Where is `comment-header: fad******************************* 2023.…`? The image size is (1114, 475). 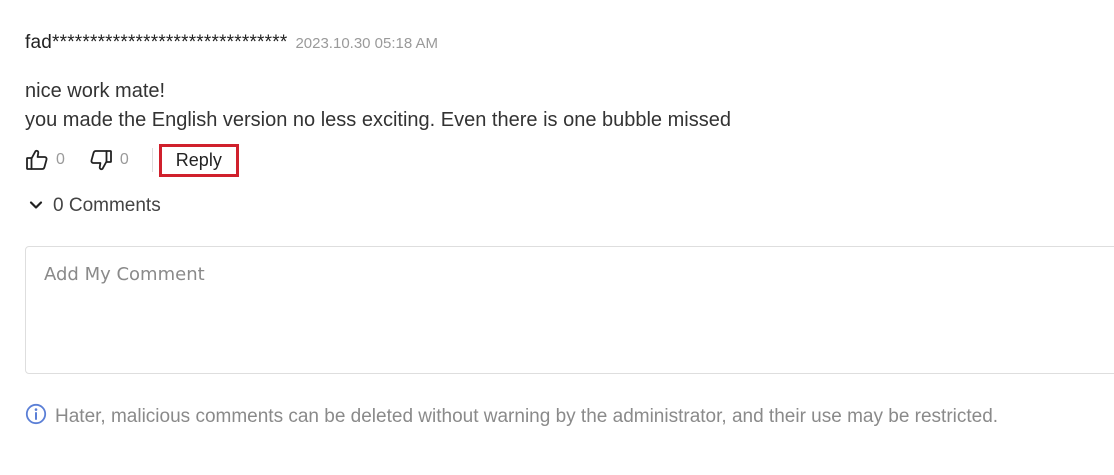 comment-header: fad******************************* 2023.… is located at coordinates (231, 43).